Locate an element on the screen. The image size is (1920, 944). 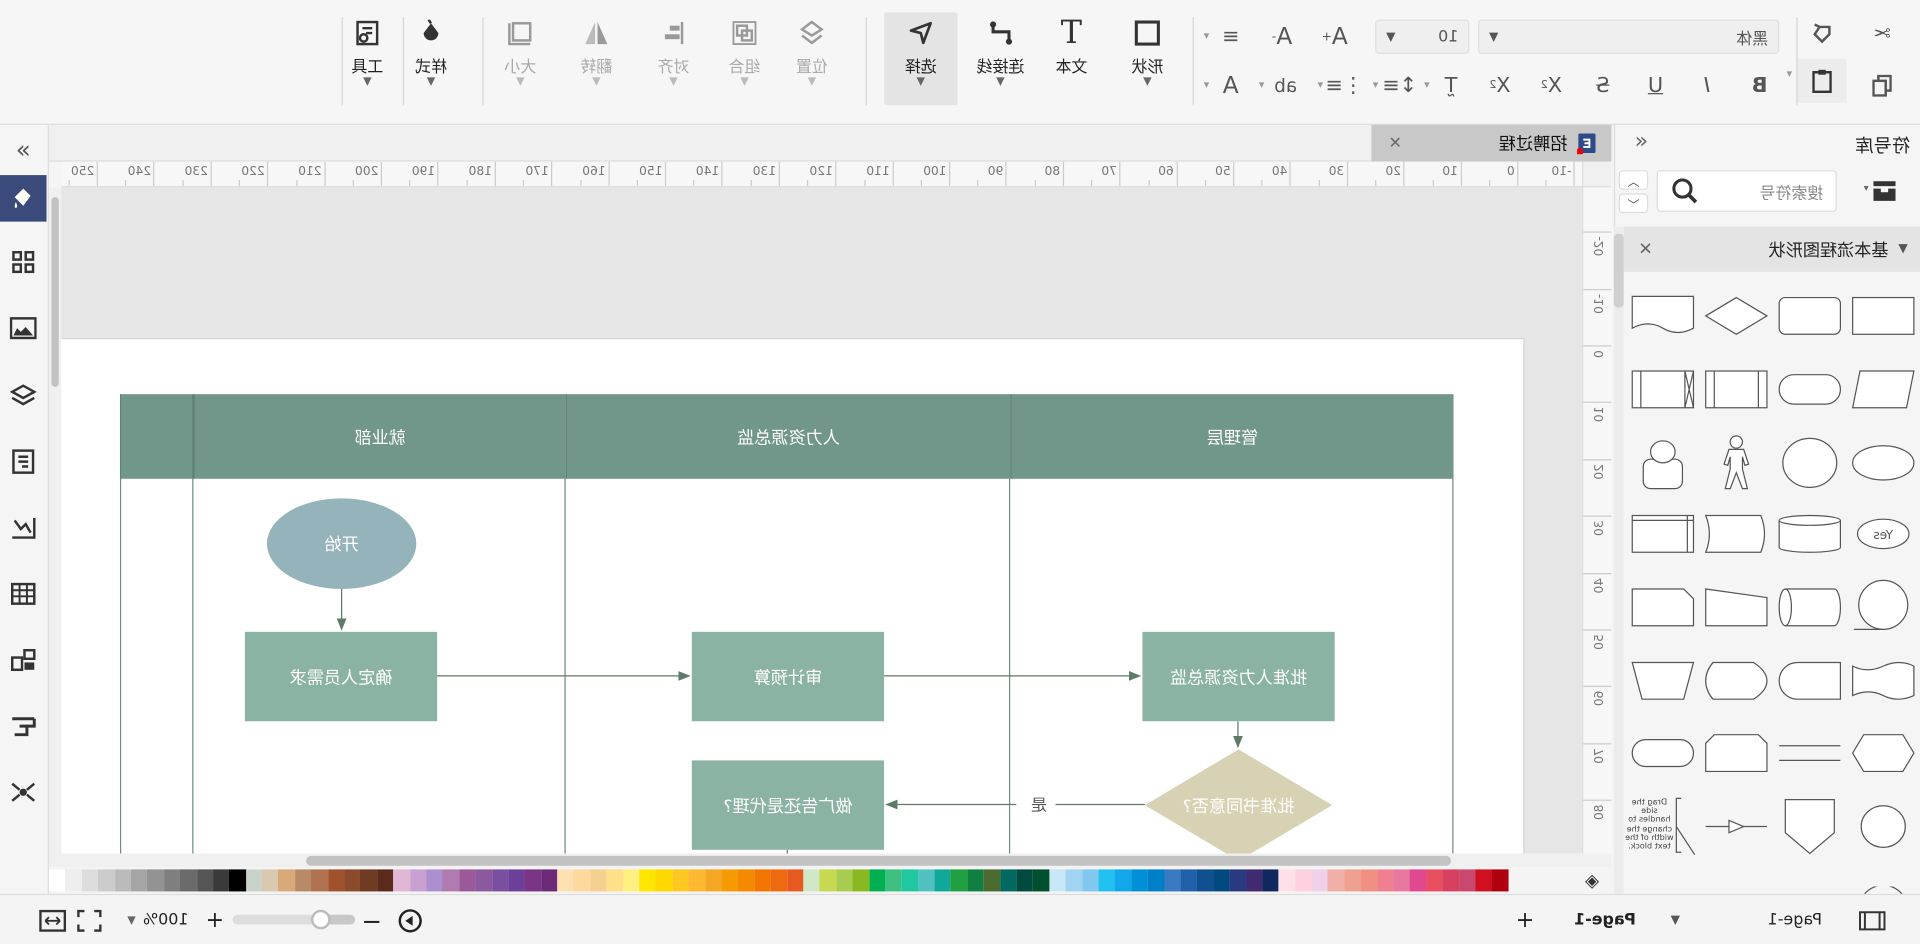
layers-icon is located at coordinates (23, 396).